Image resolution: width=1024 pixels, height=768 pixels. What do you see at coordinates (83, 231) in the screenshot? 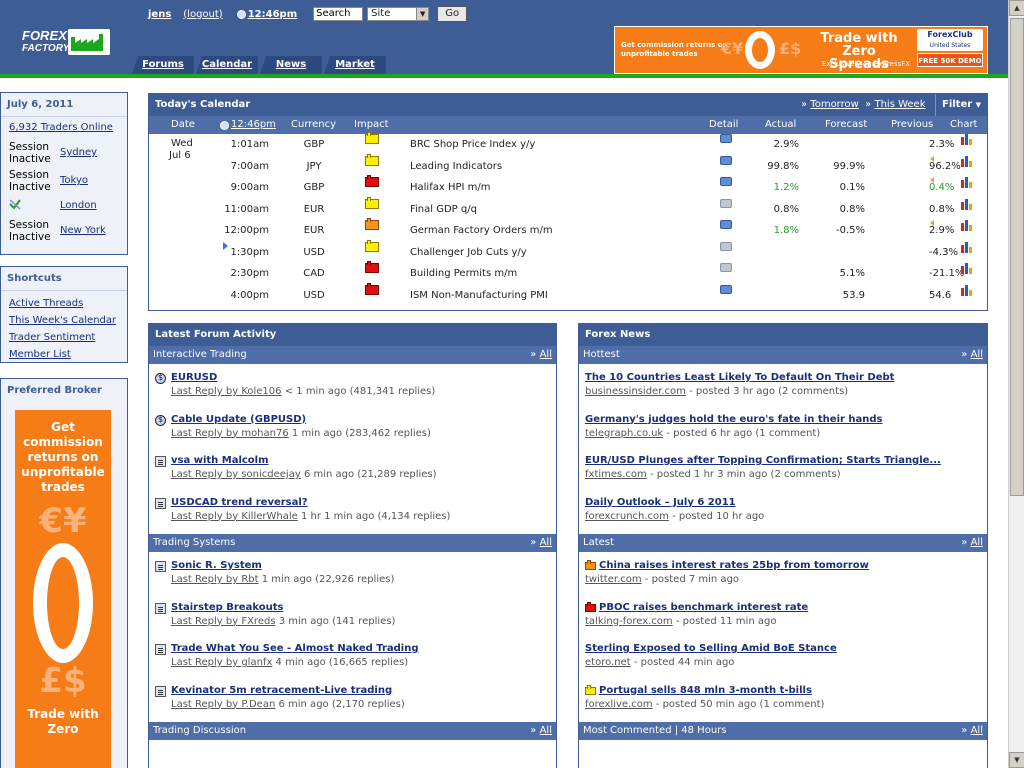
I see `session-city-link: New York` at bounding box center [83, 231].